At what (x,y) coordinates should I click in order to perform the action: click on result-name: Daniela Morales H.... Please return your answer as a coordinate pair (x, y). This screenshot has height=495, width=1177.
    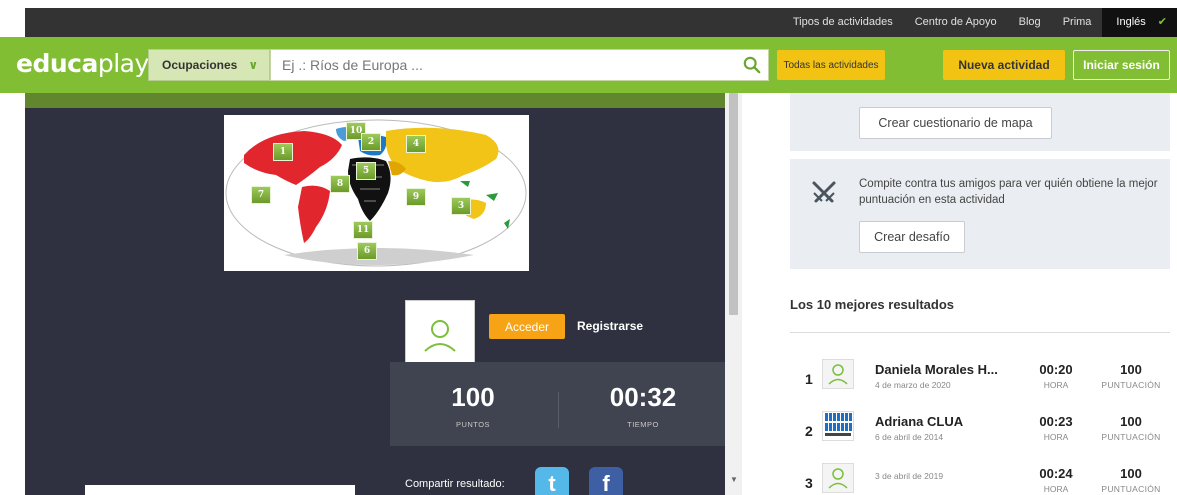
    Looking at the image, I should click on (936, 369).